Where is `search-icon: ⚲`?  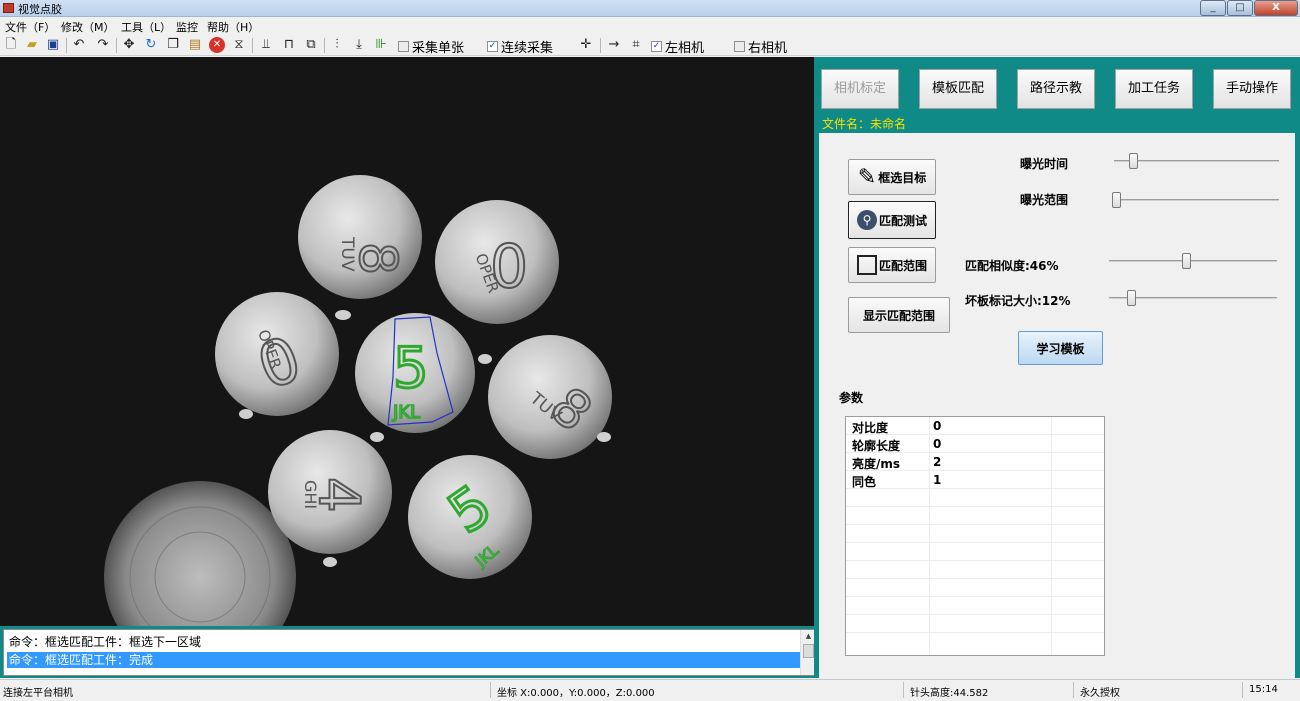
search-icon: ⚲ is located at coordinates (866, 220).